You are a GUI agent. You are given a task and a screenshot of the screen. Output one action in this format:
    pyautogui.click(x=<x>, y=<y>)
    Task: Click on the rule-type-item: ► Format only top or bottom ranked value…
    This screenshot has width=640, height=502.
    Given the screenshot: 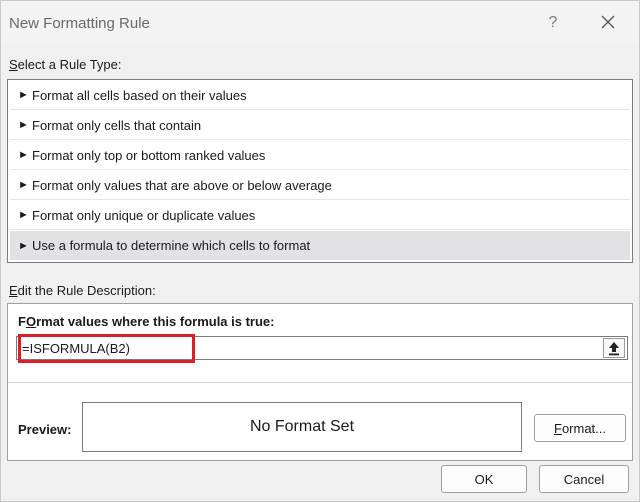 What is the action you would take?
    pyautogui.click(x=320, y=155)
    